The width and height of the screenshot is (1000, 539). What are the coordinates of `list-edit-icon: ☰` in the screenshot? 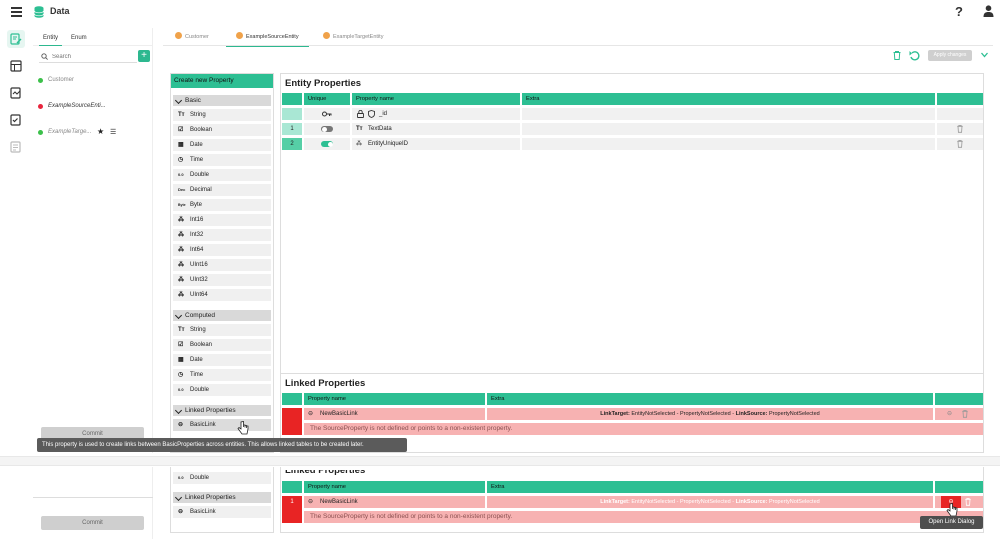 It's located at (113, 132).